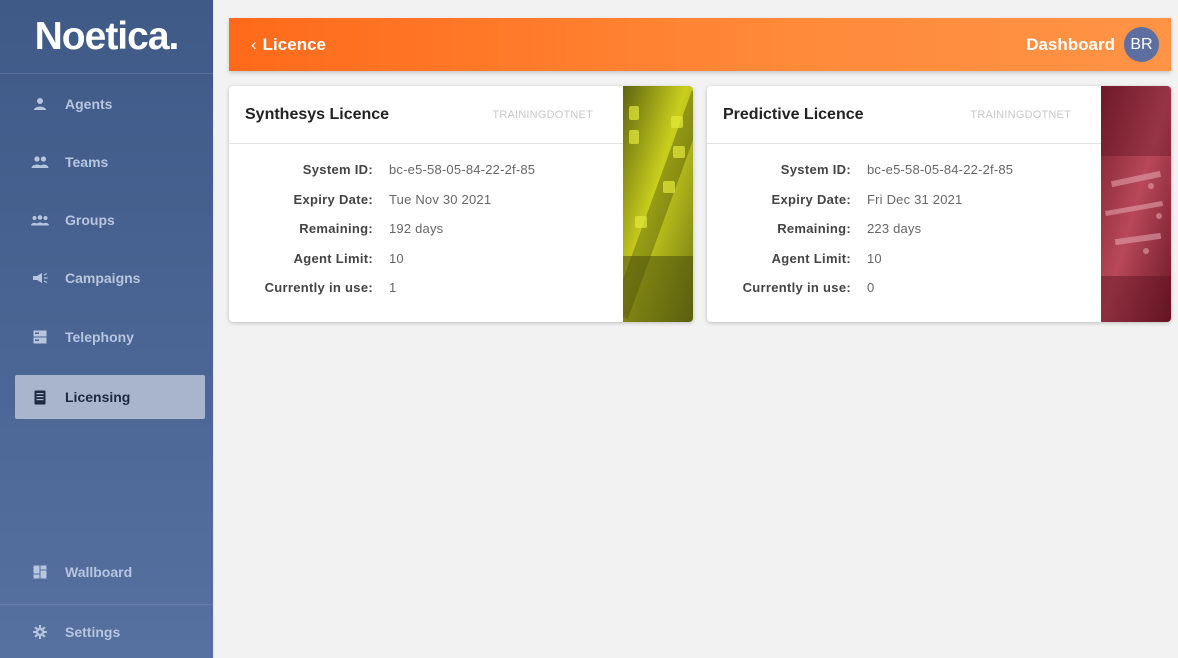 The width and height of the screenshot is (1178, 658). I want to click on page-title: Licence, so click(294, 44).